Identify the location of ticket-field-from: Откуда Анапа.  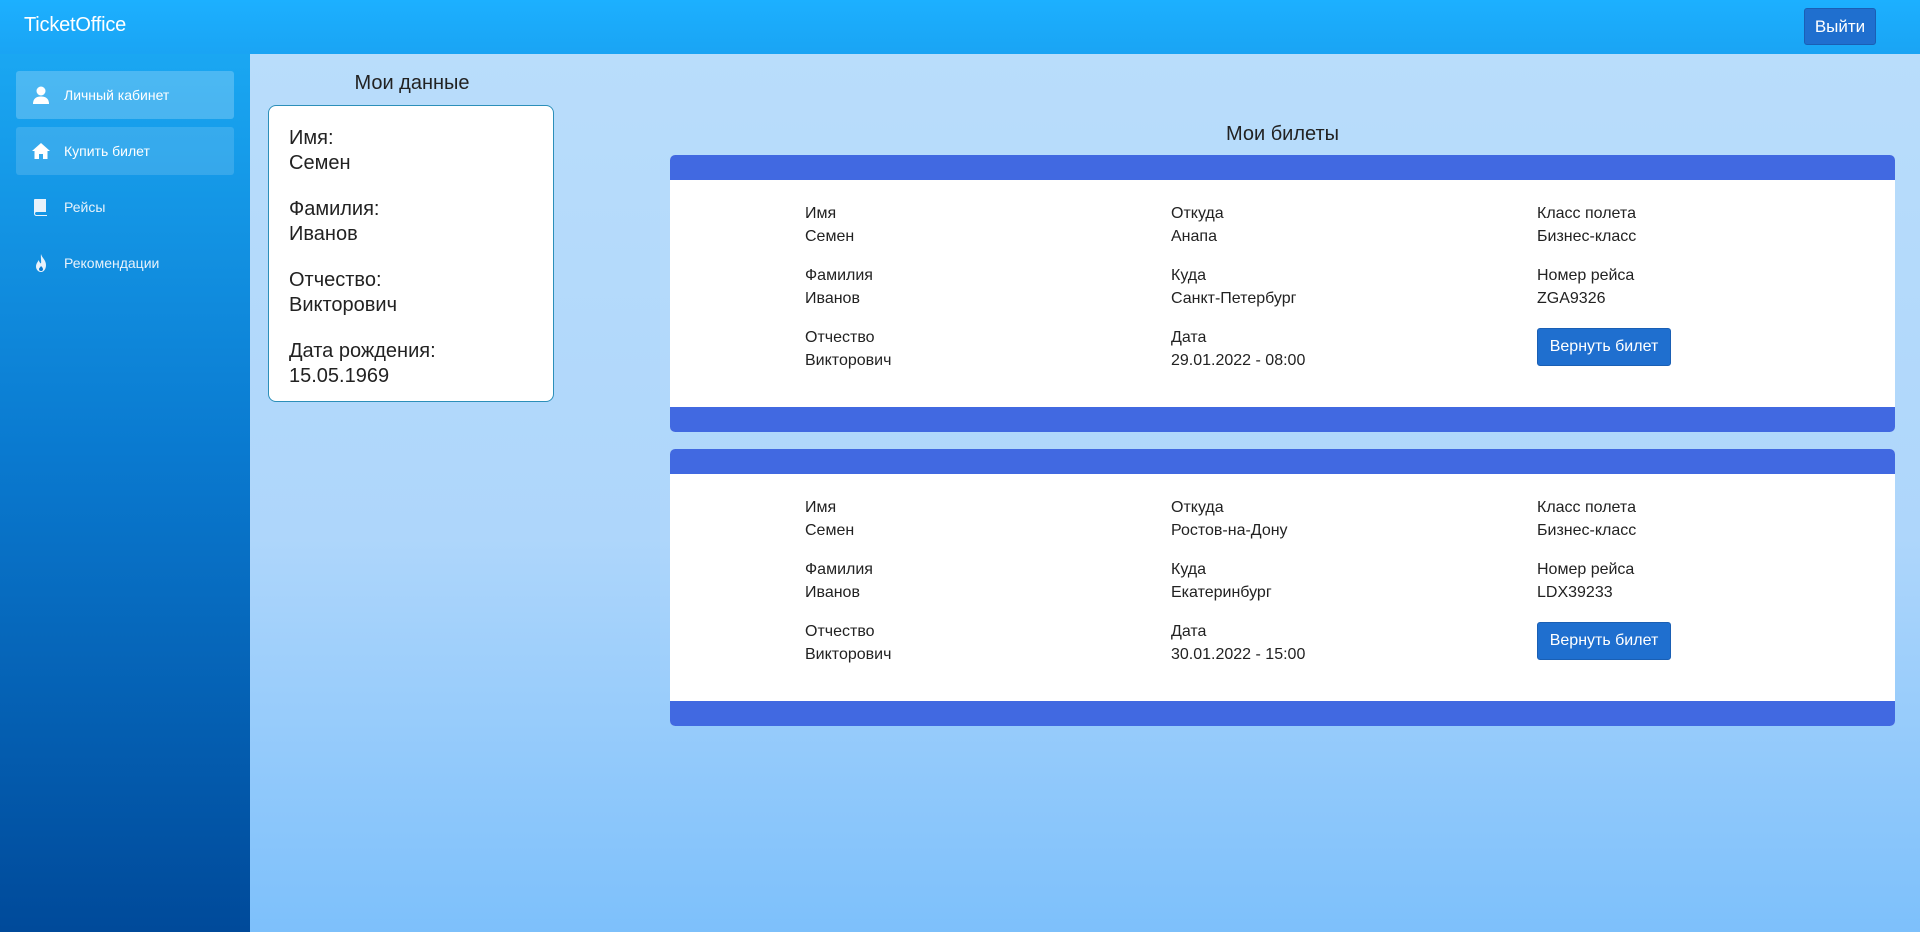
(1238, 233).